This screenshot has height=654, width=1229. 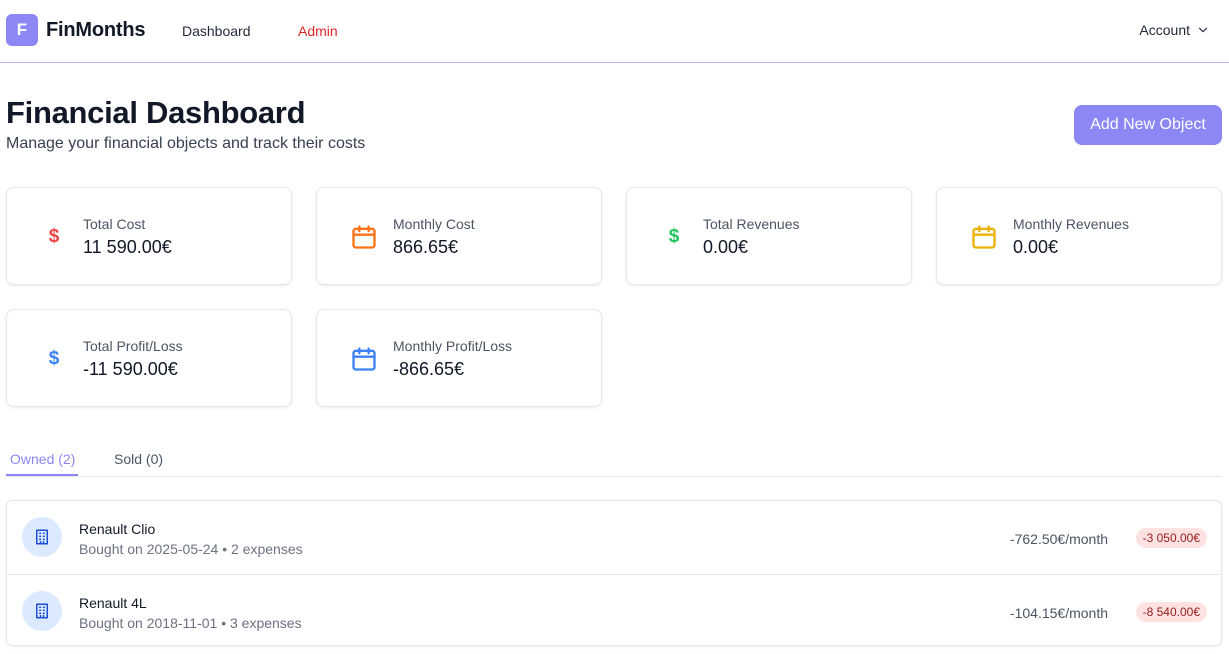 I want to click on stat-value: -11 590.00€, so click(x=130, y=369).